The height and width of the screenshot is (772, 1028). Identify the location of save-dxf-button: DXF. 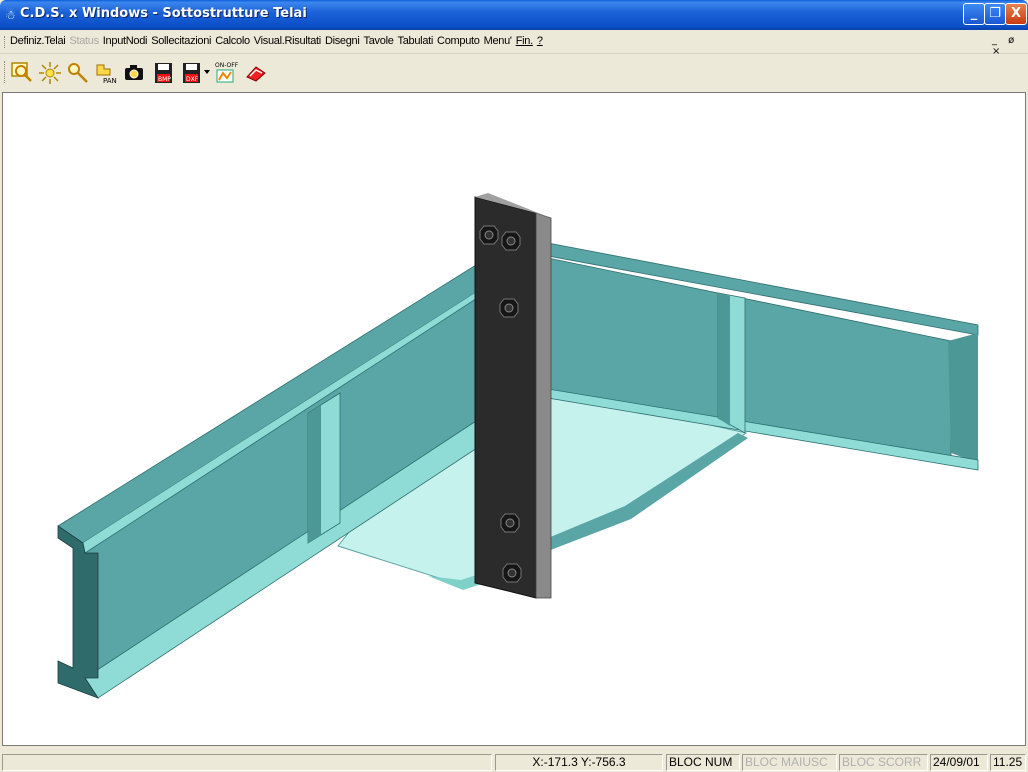
(192, 73).